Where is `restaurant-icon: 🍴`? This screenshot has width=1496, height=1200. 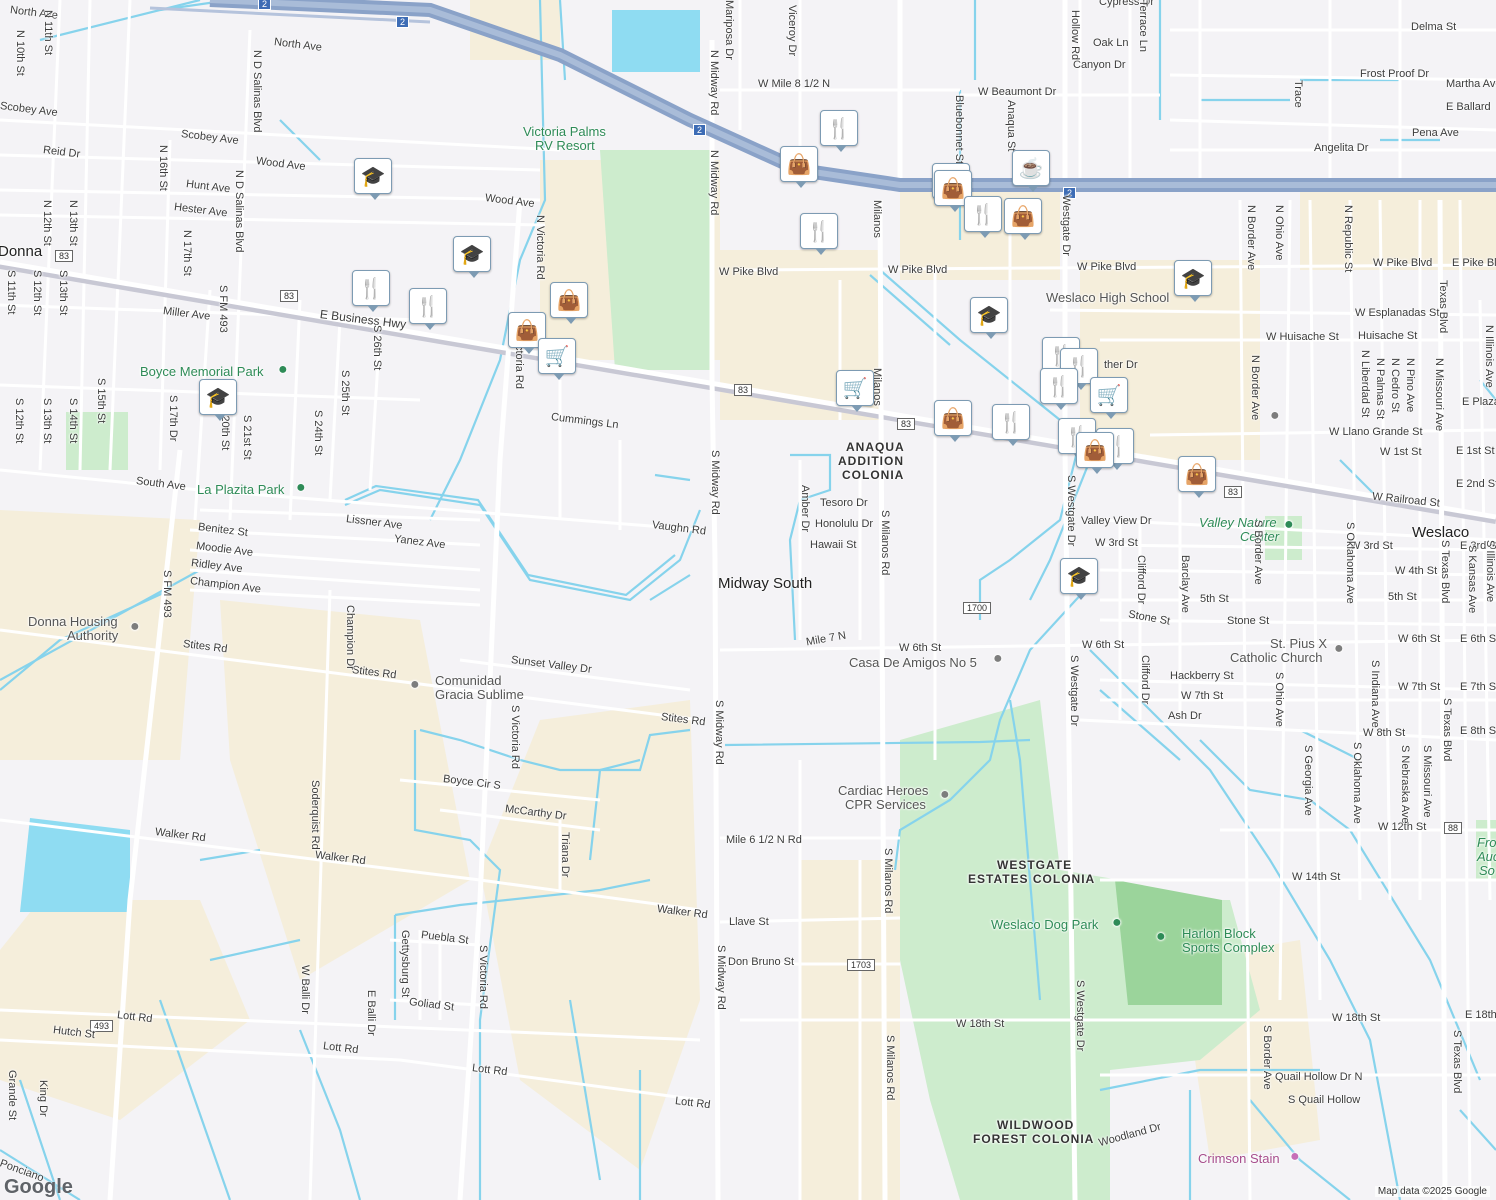
restaurant-icon: 🍴 is located at coordinates (1059, 386).